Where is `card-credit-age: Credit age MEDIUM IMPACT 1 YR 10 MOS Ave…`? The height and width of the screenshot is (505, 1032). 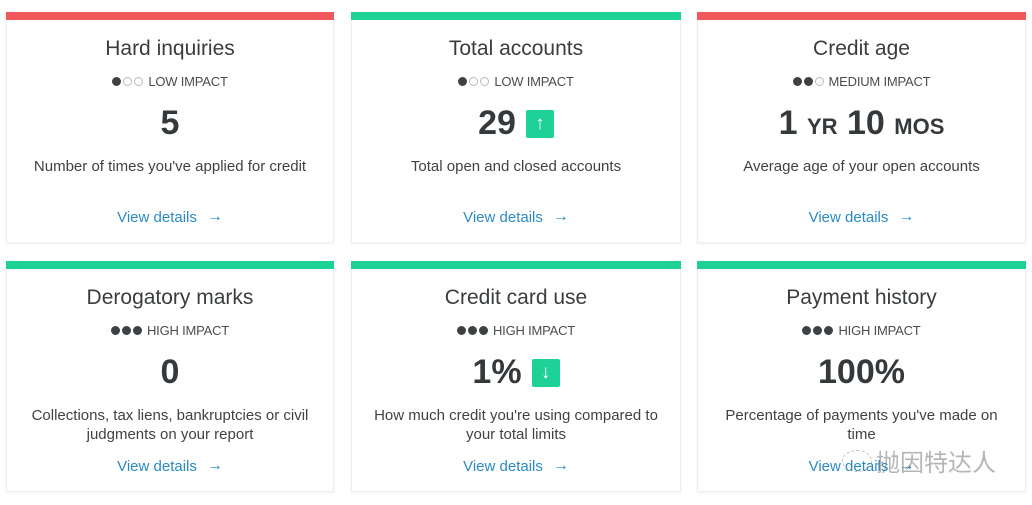 card-credit-age: Credit age MEDIUM IMPACT 1 YR 10 MOS Ave… is located at coordinates (861, 127).